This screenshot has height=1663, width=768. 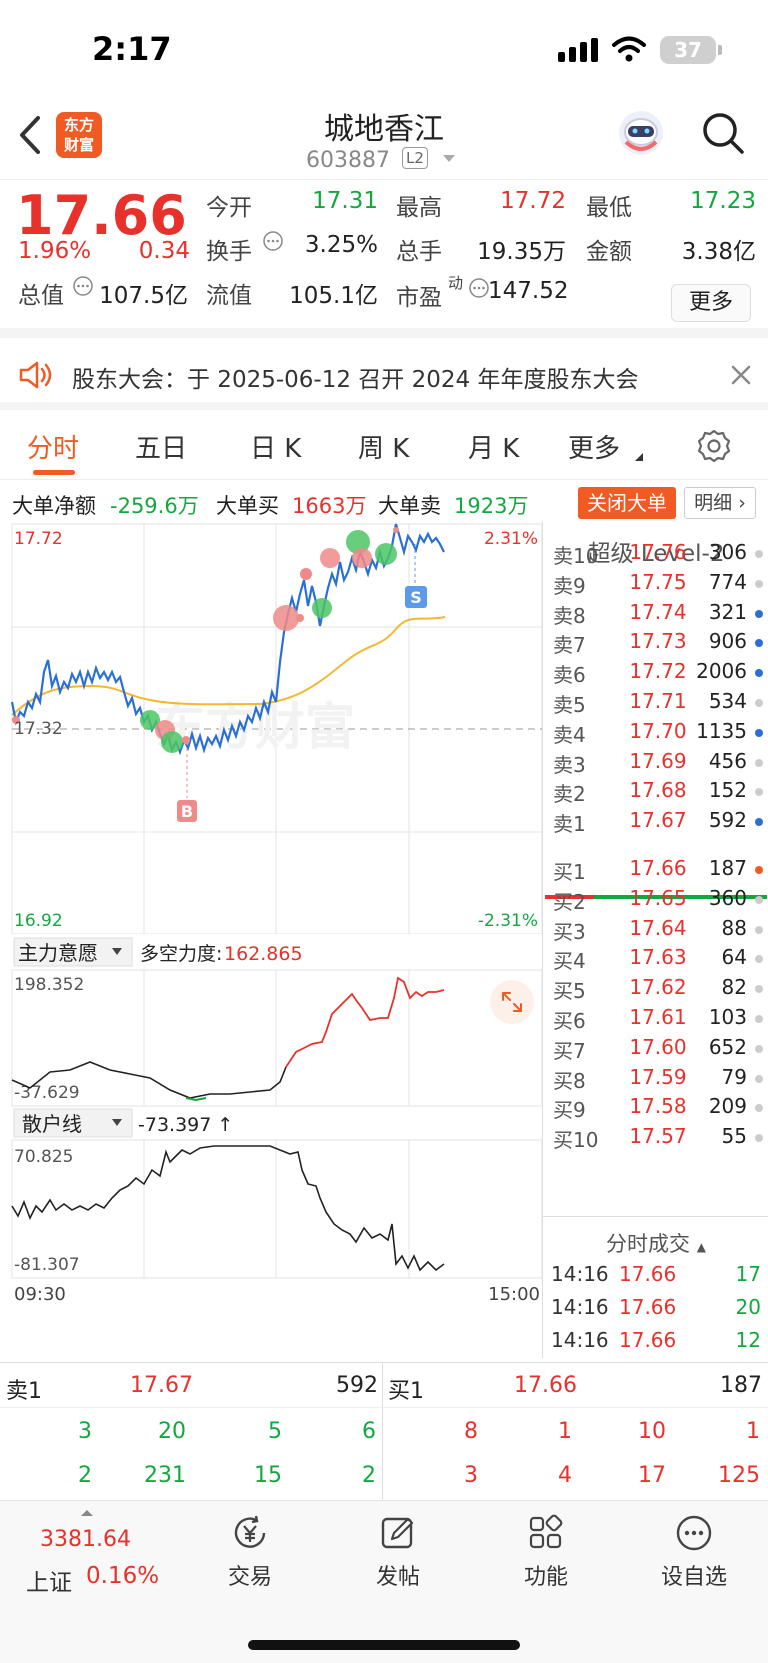 I want to click on bid-row: 买3 17.64 88, so click(x=655, y=931).